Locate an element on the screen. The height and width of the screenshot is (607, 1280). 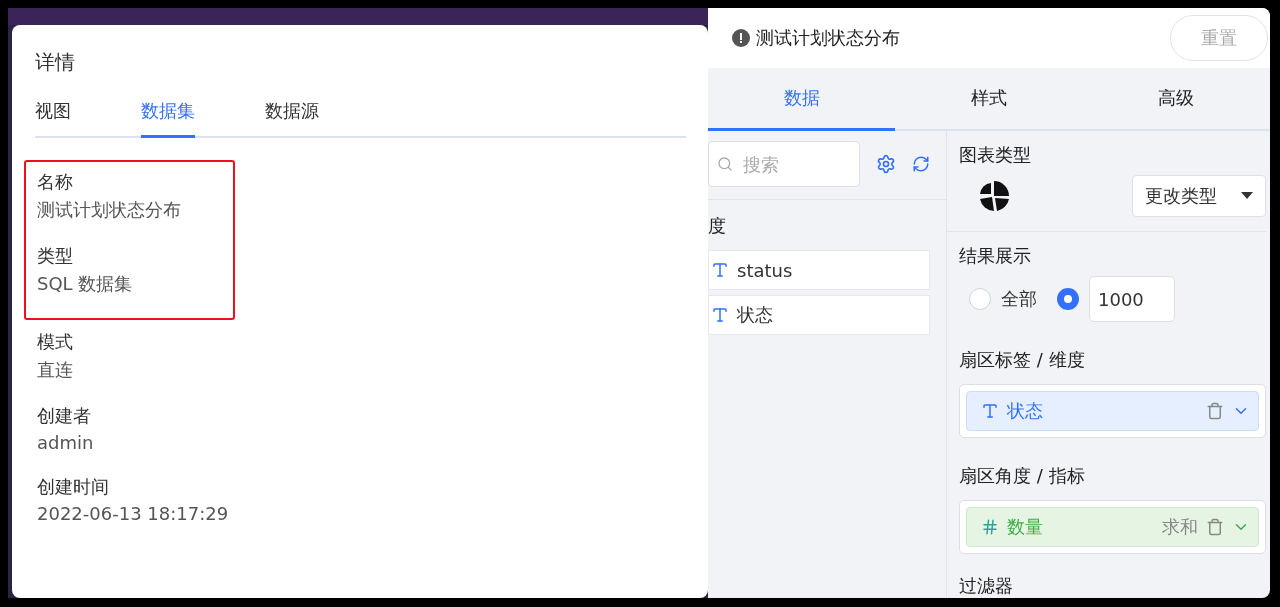
field-chip: 状态 is located at coordinates (1112, 411).